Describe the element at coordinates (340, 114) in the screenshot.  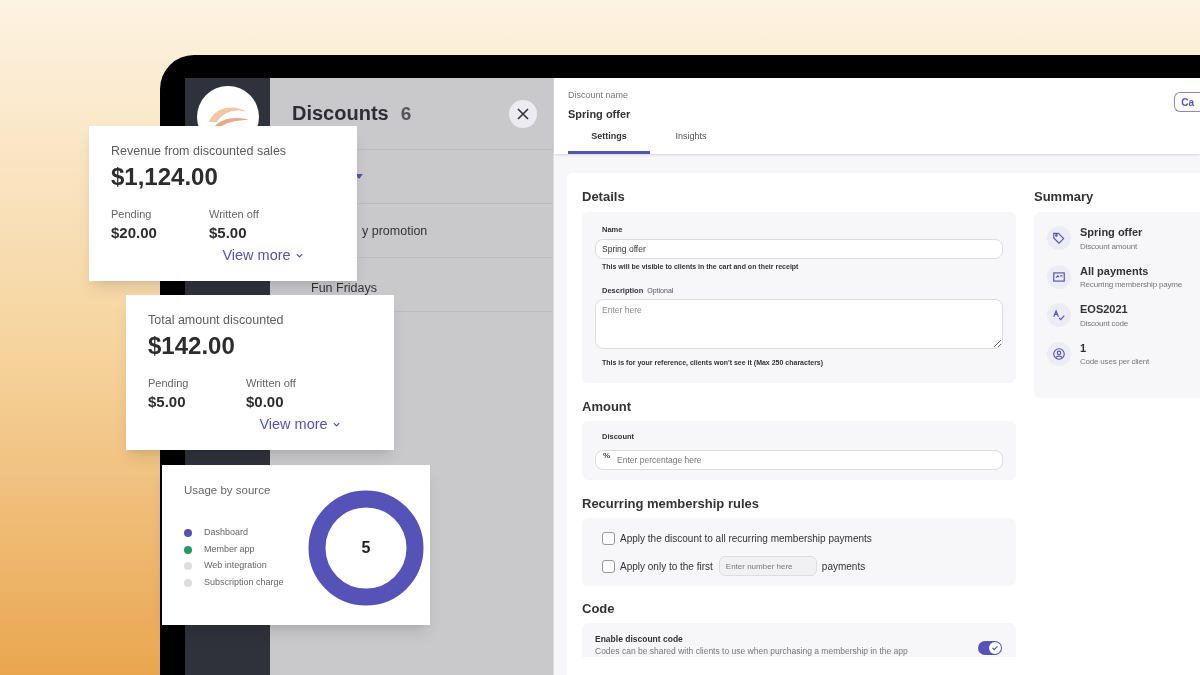
I see `panel-title: Discounts` at that location.